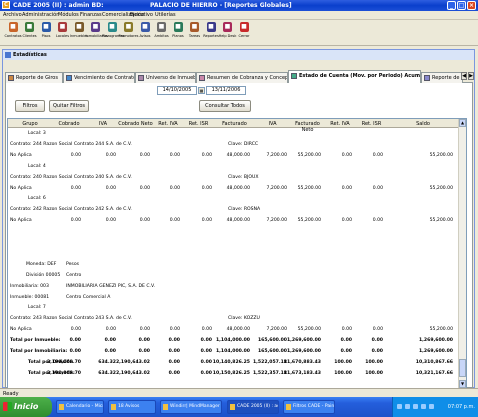 Image resolution: width=478 pixels, height=417 pixels. Describe the element at coordinates (69, 106) in the screenshot. I see `clear-filters-button: Quitar Filtros` at that location.